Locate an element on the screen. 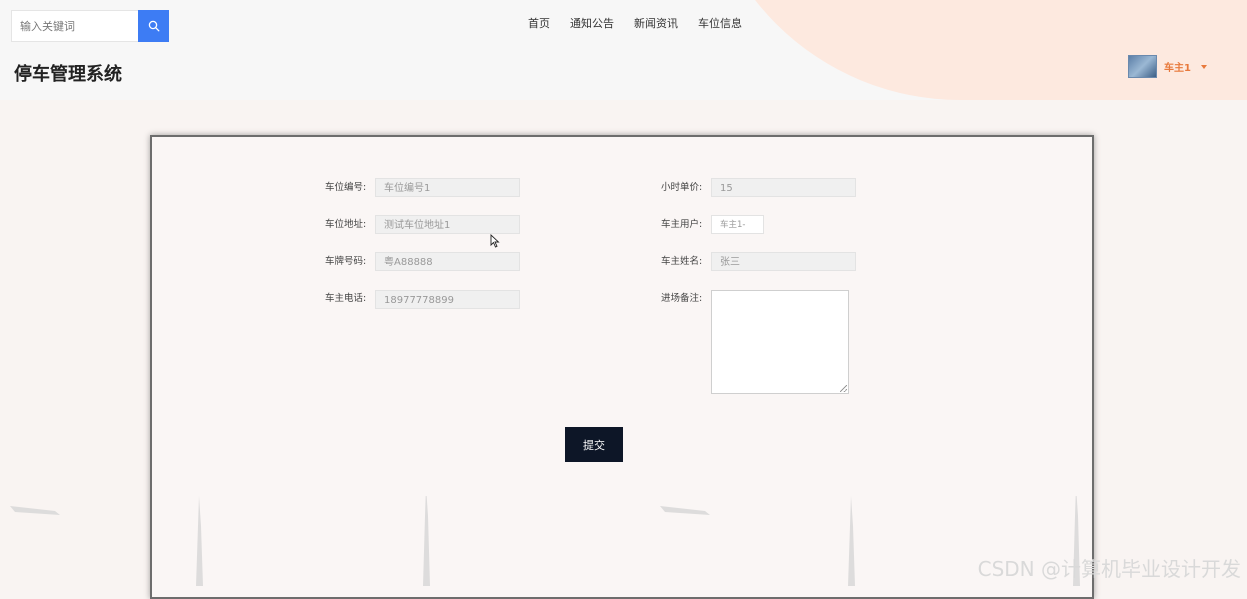 The width and height of the screenshot is (1247, 599). search-icon is located at coordinates (153, 26).